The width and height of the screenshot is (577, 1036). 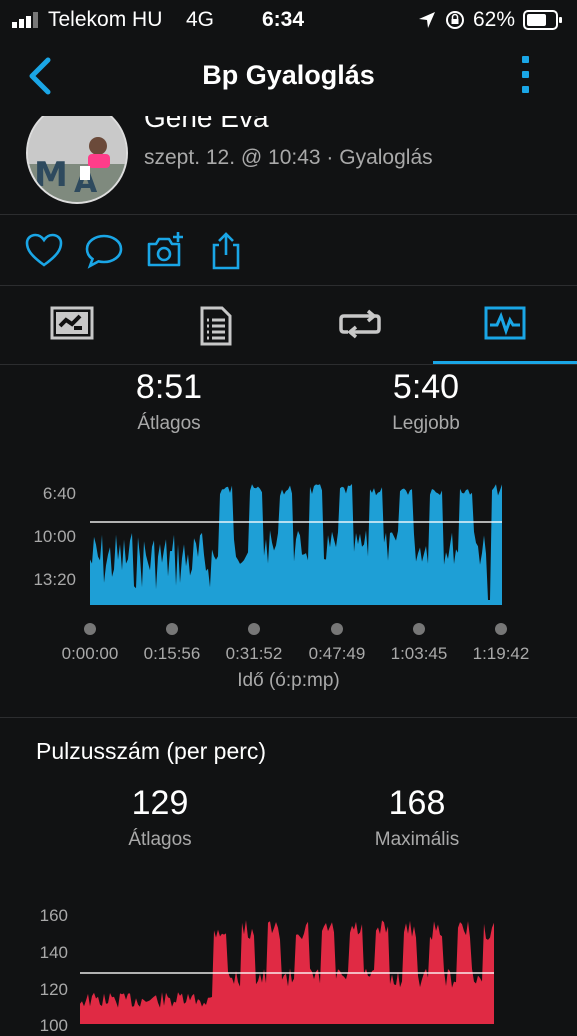 I want to click on hr-y-tick-2: 140, so click(x=53, y=952).